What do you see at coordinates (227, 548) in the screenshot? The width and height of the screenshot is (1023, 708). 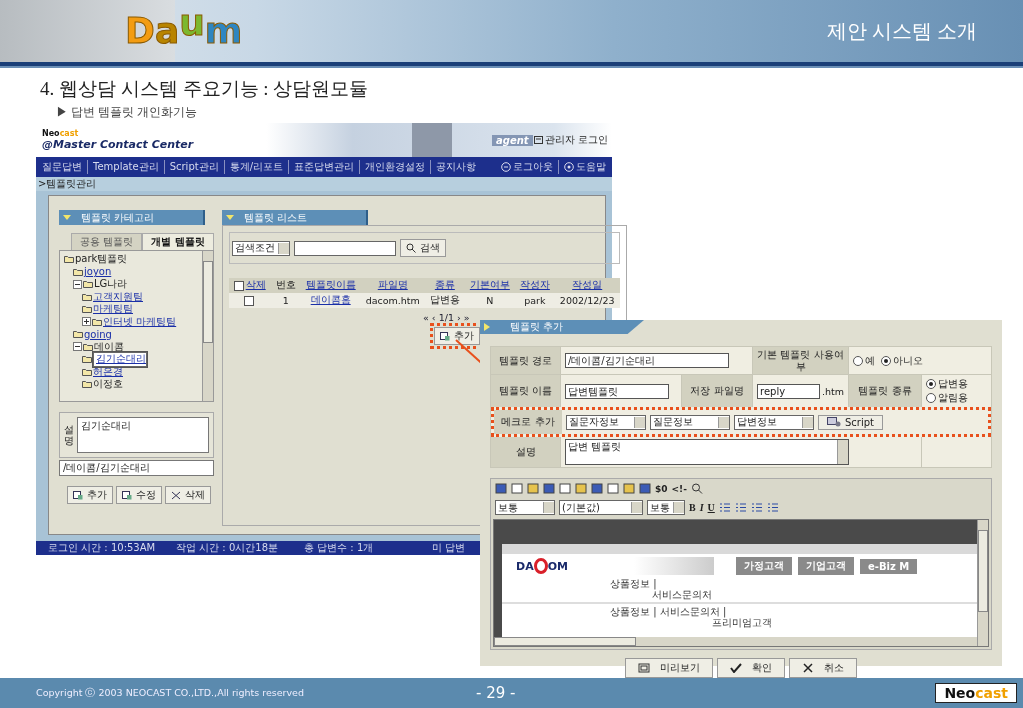 I see `status-text: 작업 시간 : 0시간18분` at bounding box center [227, 548].